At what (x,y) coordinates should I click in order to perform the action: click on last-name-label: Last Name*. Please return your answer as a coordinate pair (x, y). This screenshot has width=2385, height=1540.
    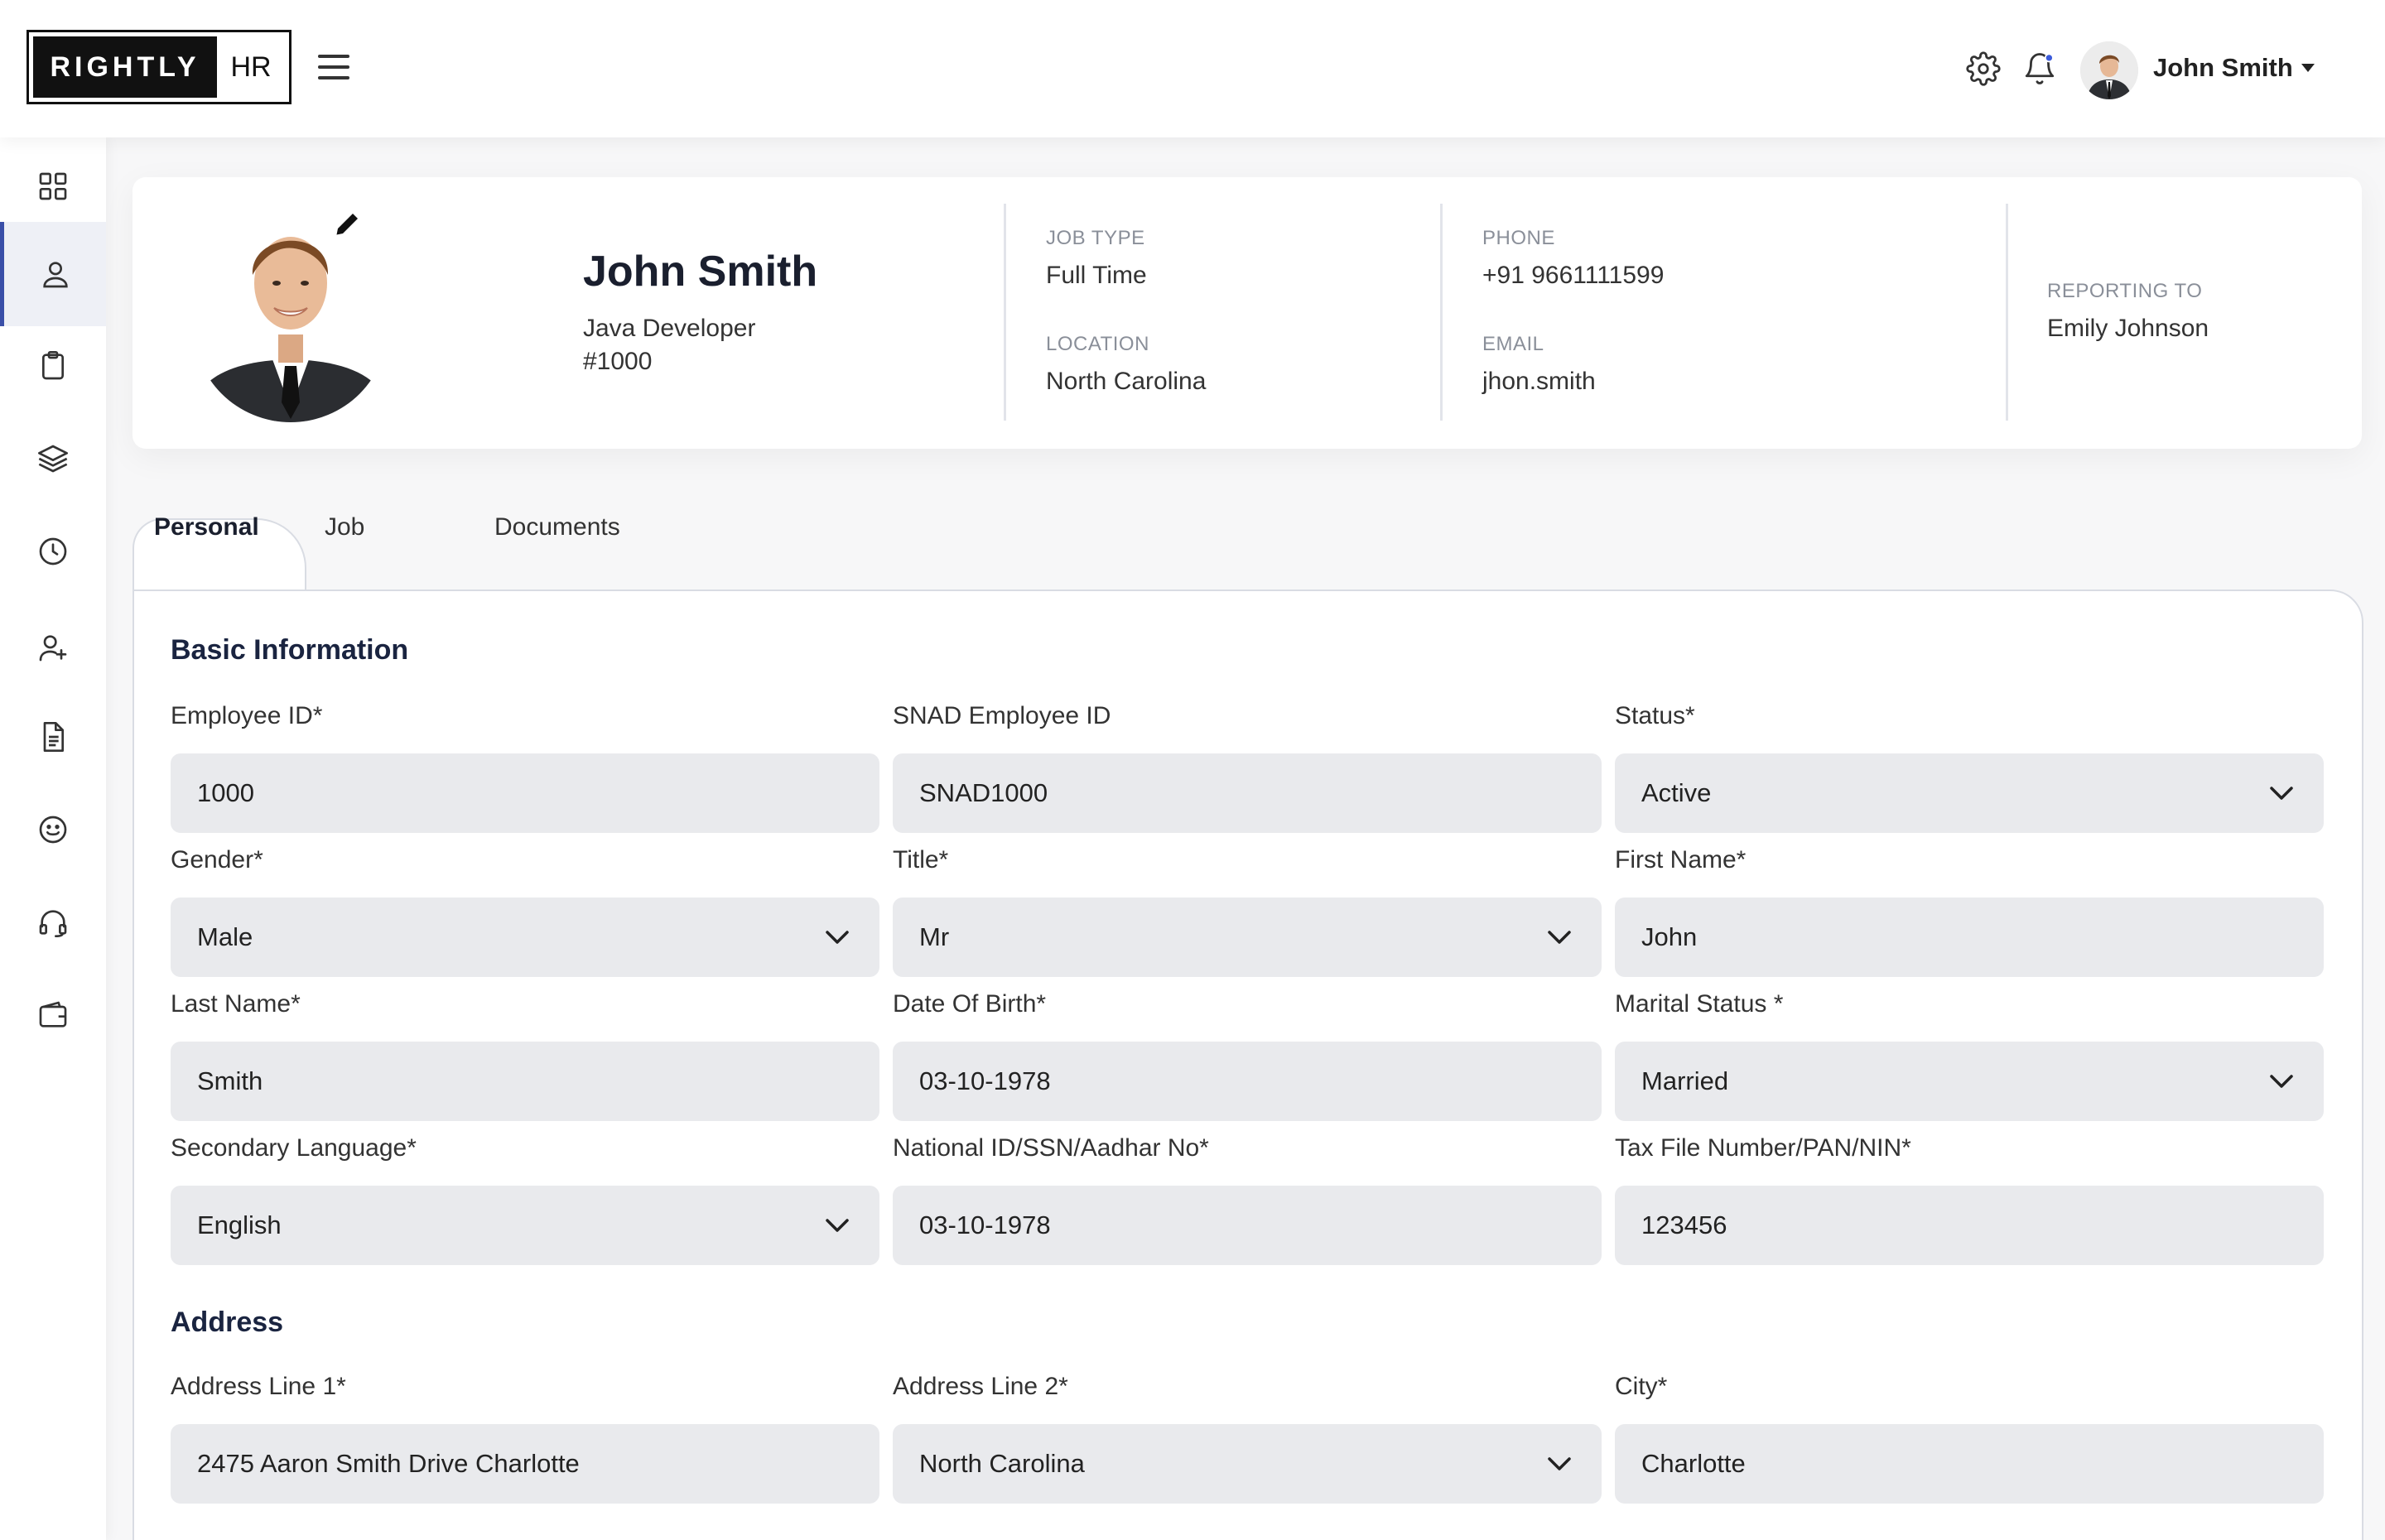
    Looking at the image, I should click on (236, 1004).